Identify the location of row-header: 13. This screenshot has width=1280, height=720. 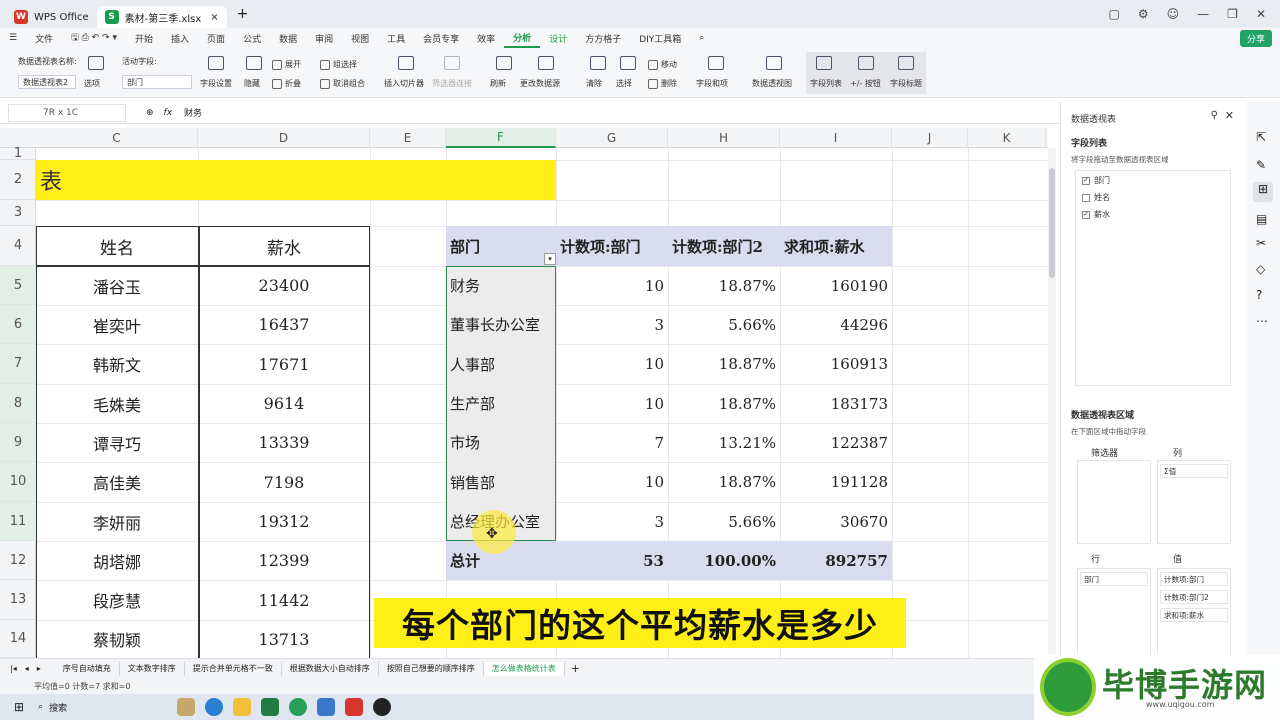
(18, 600).